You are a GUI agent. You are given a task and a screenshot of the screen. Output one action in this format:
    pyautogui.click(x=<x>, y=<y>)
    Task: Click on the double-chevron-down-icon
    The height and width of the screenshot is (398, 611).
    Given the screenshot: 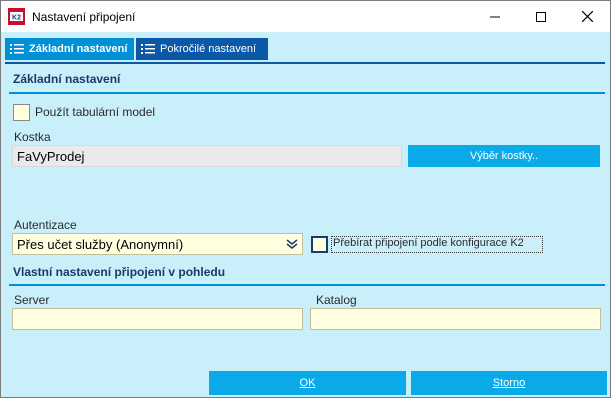 What is the action you would take?
    pyautogui.click(x=292, y=244)
    